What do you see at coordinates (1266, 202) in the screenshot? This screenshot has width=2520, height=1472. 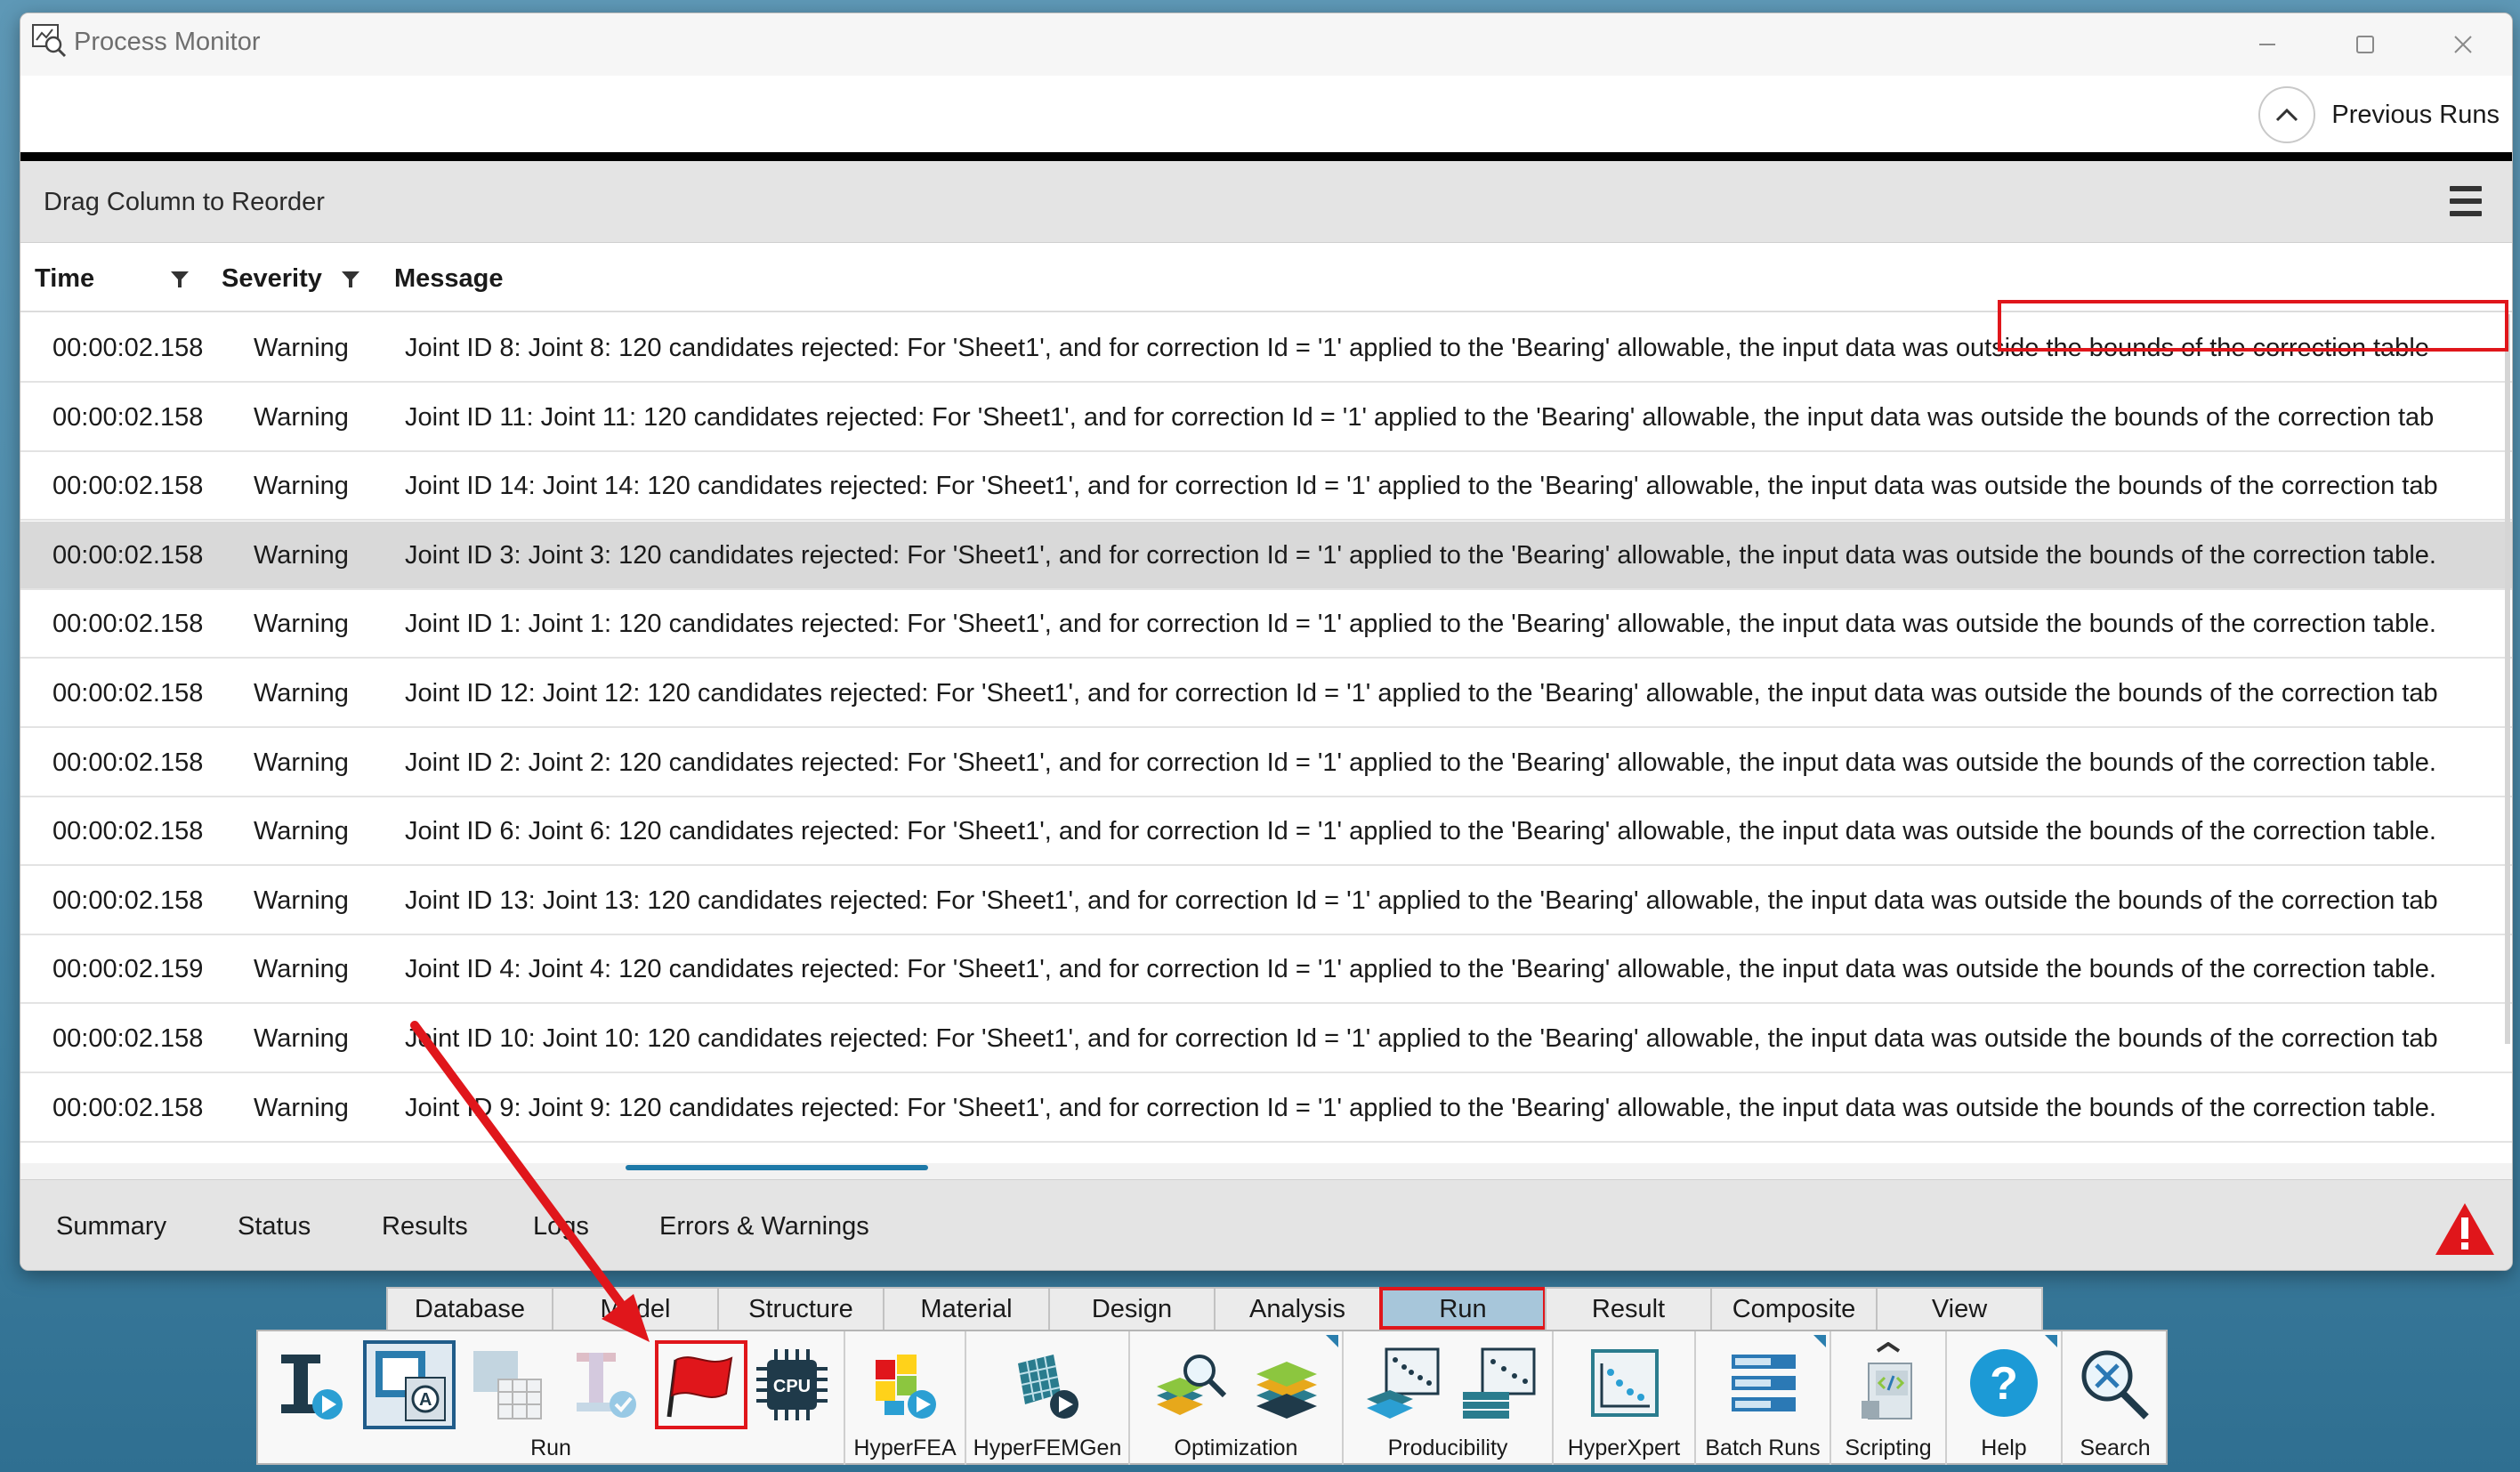 I see `group-panel: Drag Column to Reorder` at bounding box center [1266, 202].